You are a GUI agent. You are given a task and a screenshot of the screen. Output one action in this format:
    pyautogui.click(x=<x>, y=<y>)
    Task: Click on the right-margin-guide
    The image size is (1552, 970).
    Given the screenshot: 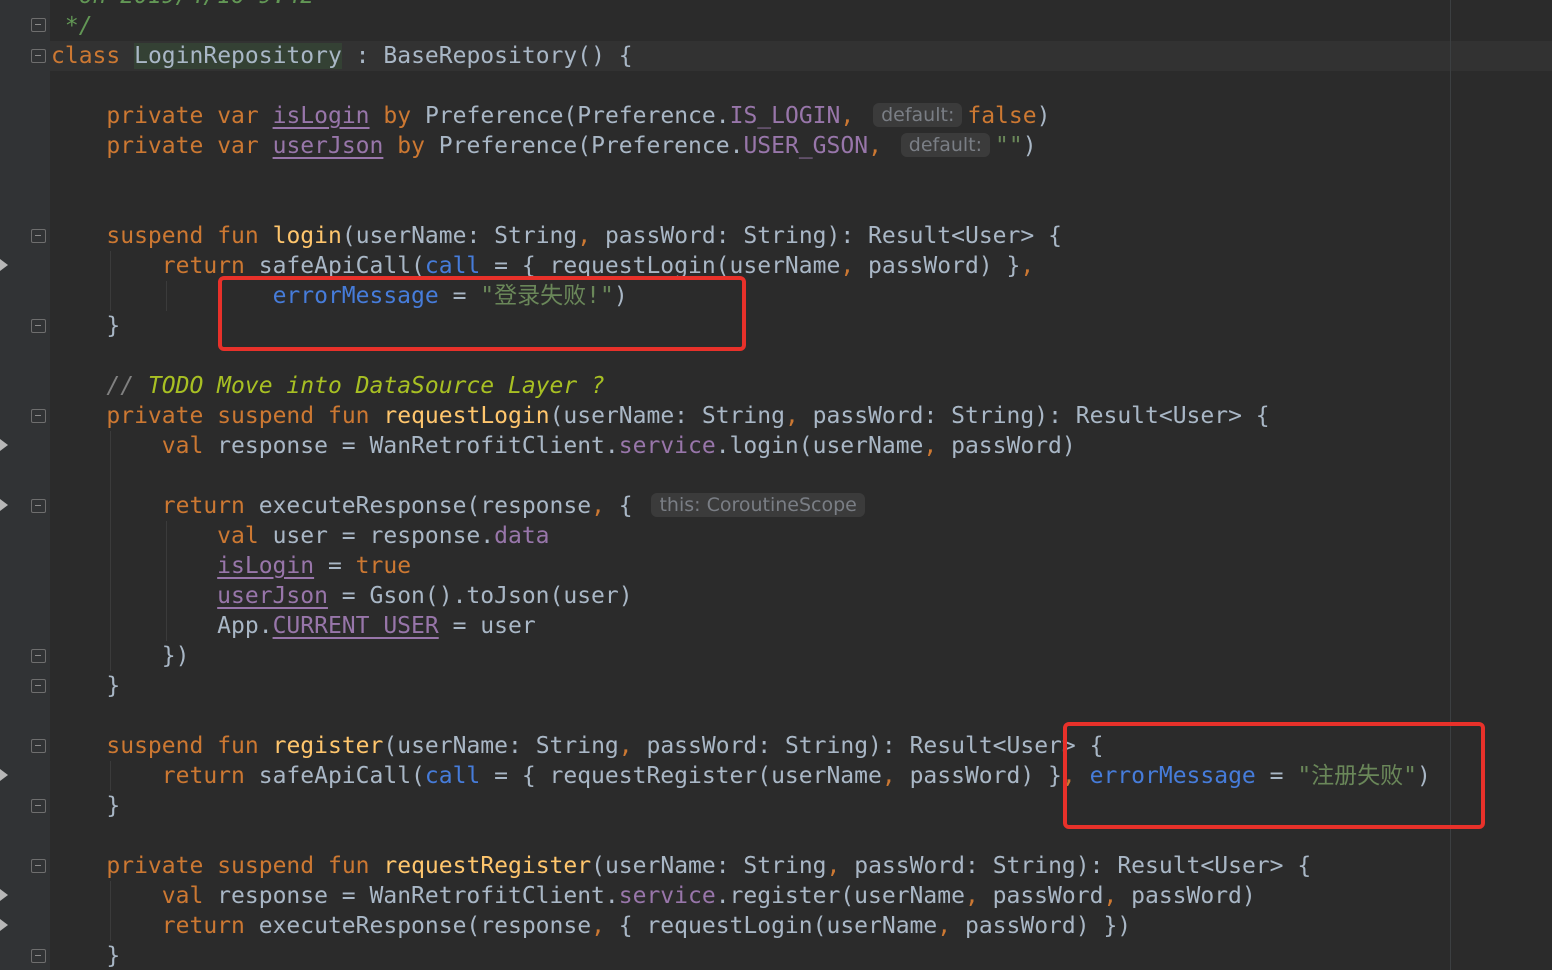 What is the action you would take?
    pyautogui.click(x=1450, y=485)
    